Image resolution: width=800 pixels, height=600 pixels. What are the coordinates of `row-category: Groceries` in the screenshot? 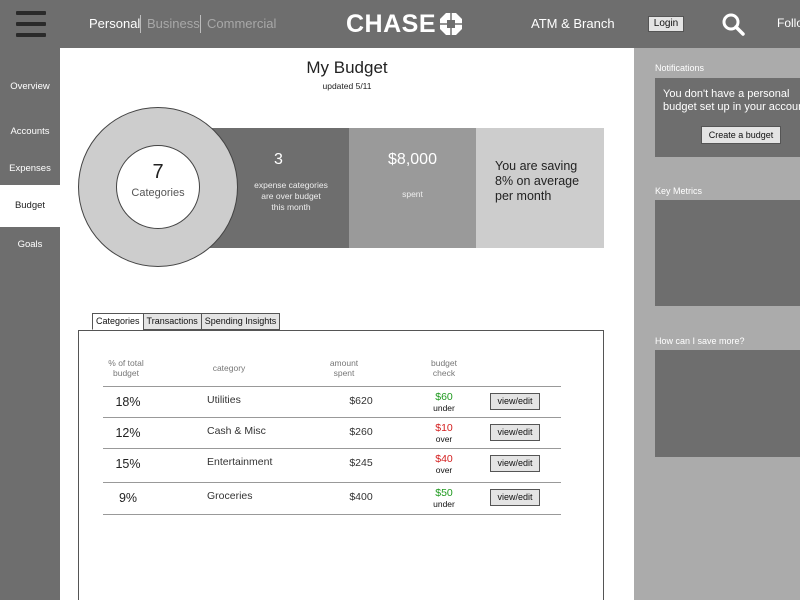 It's located at (230, 496).